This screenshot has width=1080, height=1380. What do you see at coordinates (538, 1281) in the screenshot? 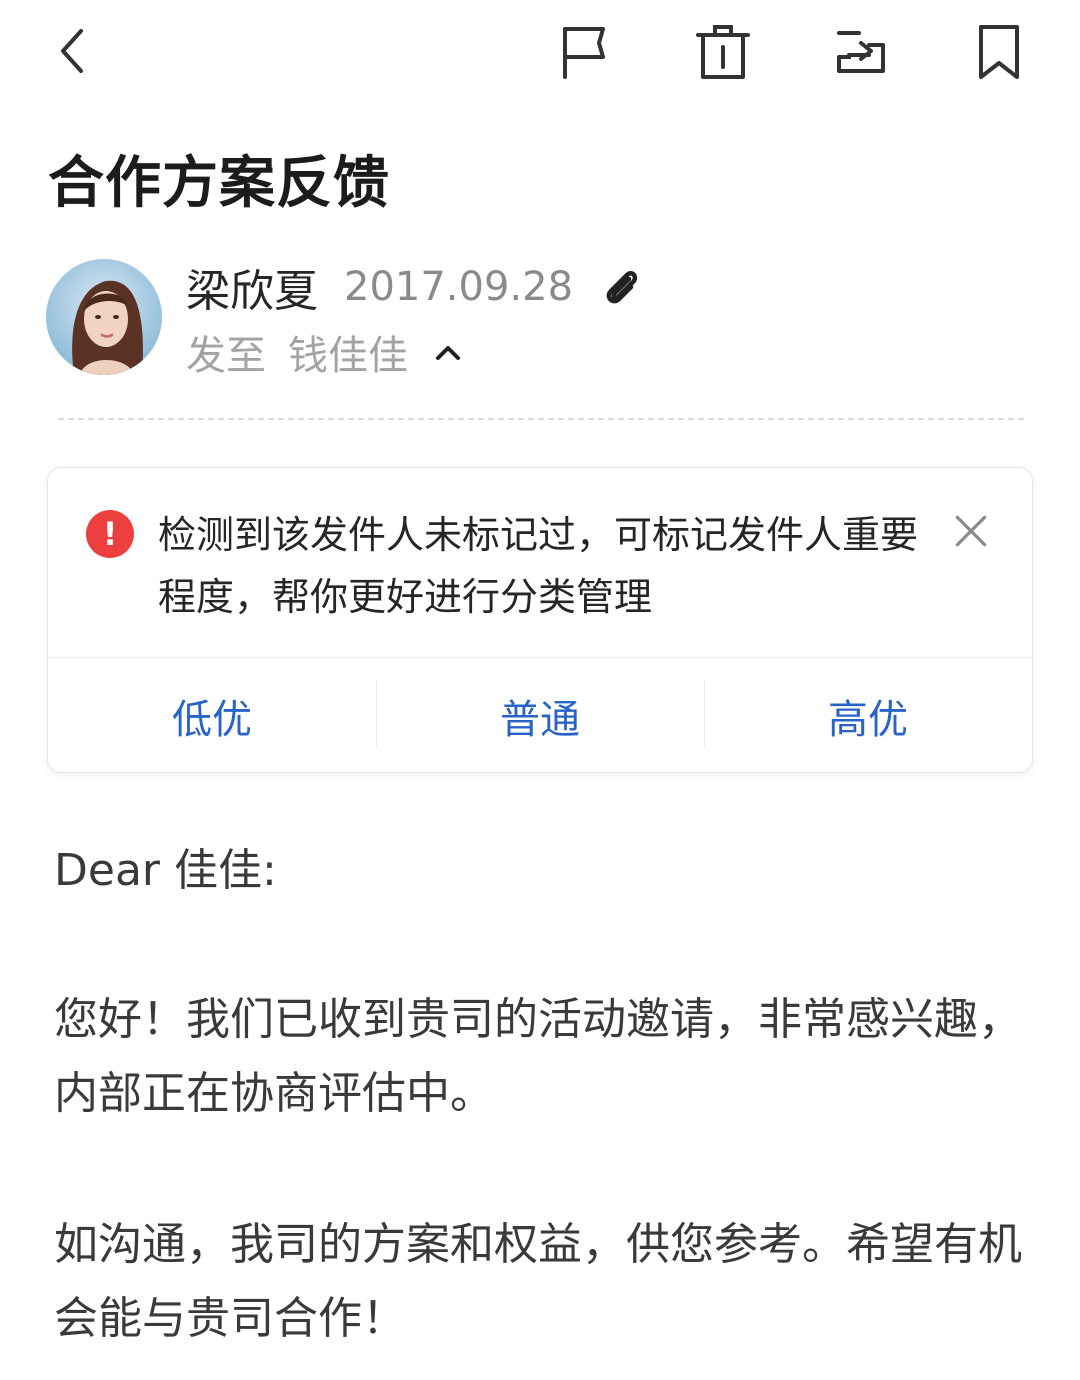
I see `mail-paragraph: 如沟通，我司的方案和权益，供您参考。希望有机会能与贵司合作！` at bounding box center [538, 1281].